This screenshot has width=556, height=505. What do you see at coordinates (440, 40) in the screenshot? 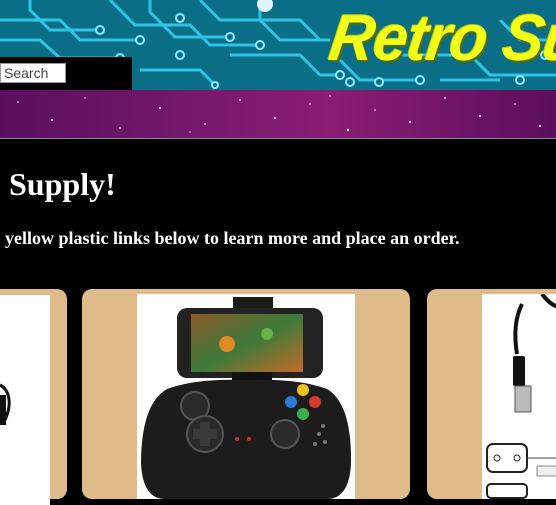
I see `site-brand-logo: Retro Su` at bounding box center [440, 40].